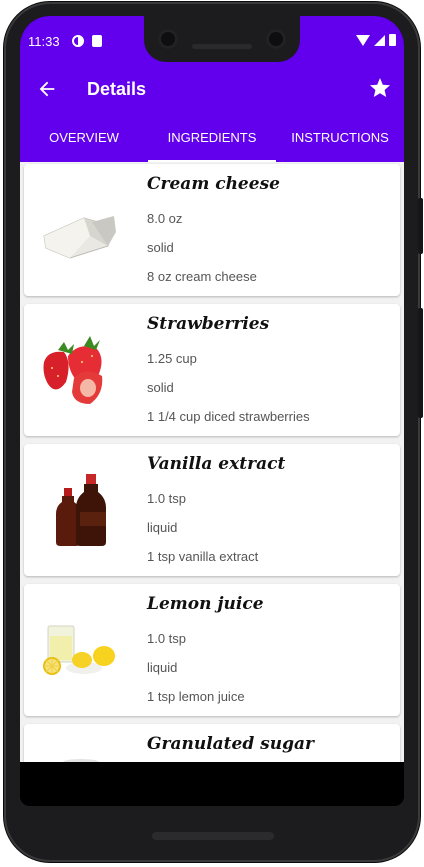 The image size is (424, 867). I want to click on ingredient-name: Granulated sugar, so click(230, 744).